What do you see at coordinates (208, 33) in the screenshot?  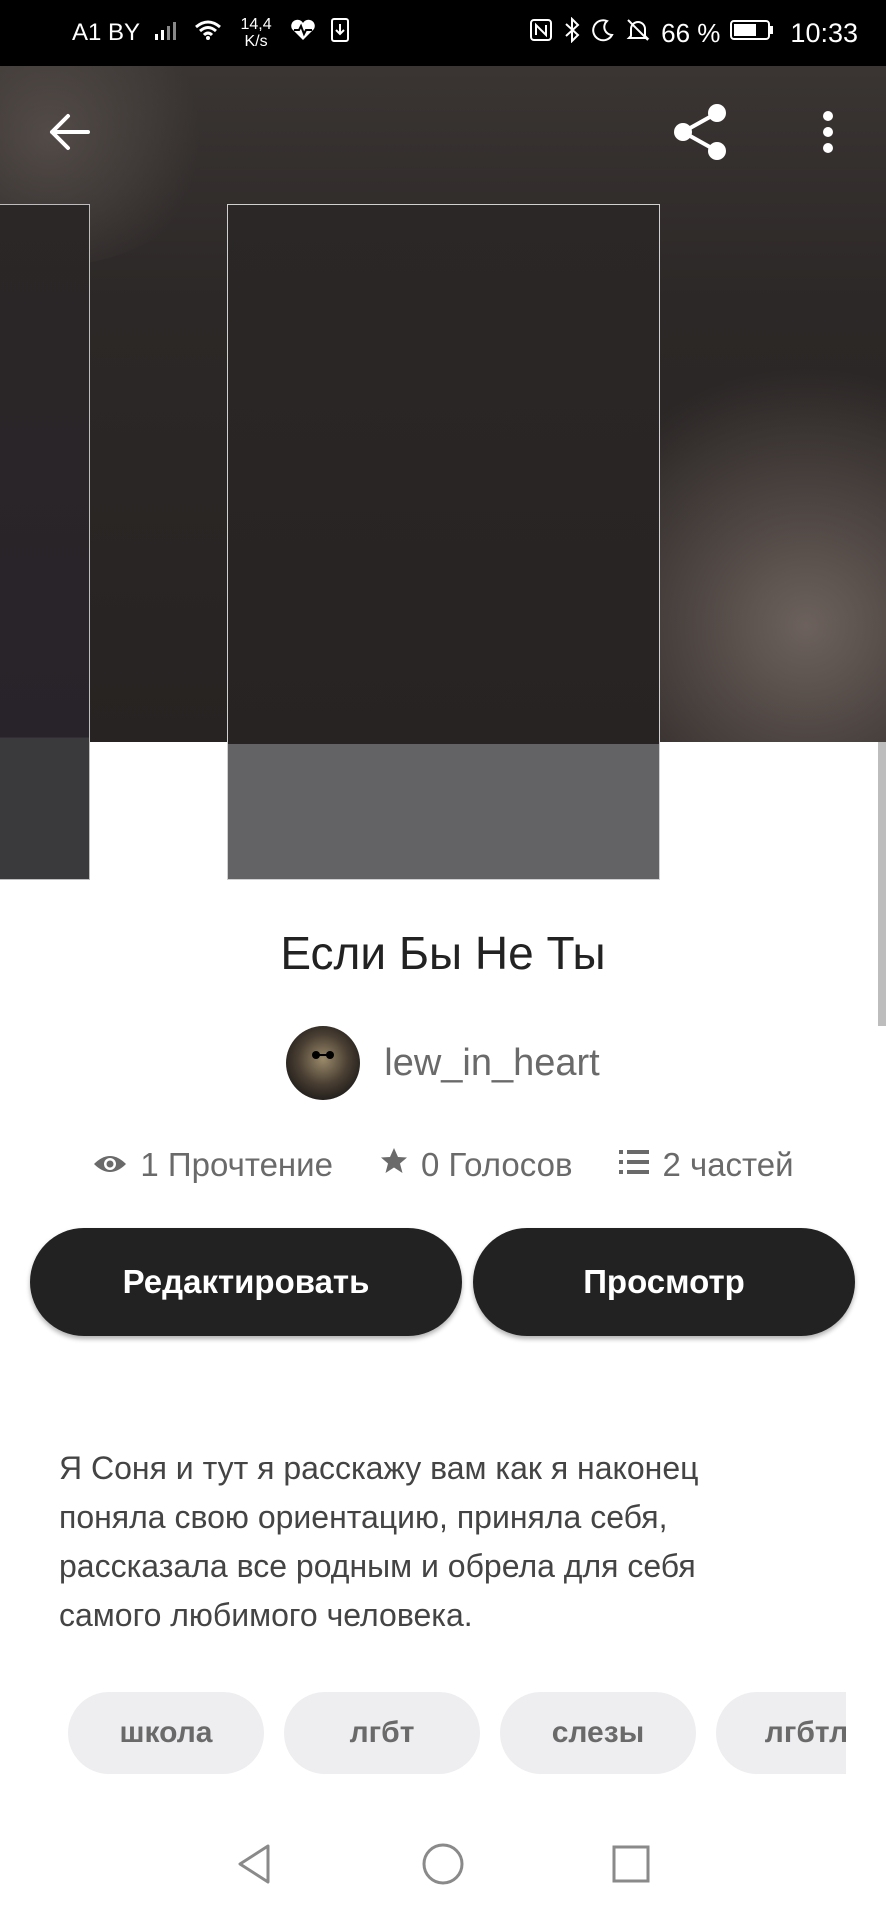 I see `wifi-icon` at bounding box center [208, 33].